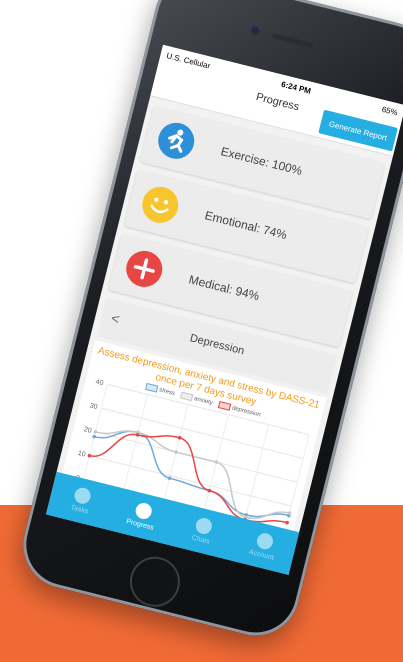  Describe the element at coordinates (87, 430) in the screenshot. I see `y-tick-label: 20` at that location.